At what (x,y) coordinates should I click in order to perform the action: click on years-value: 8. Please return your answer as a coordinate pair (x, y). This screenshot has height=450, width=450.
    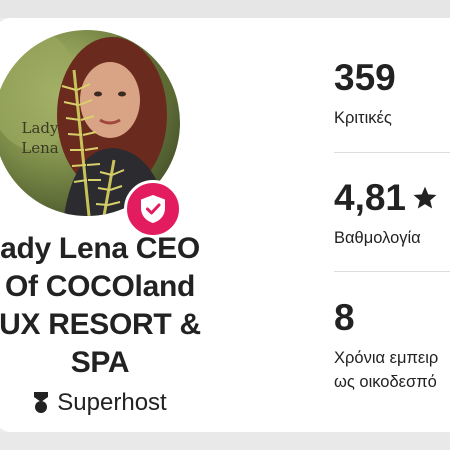
    Looking at the image, I should click on (344, 317).